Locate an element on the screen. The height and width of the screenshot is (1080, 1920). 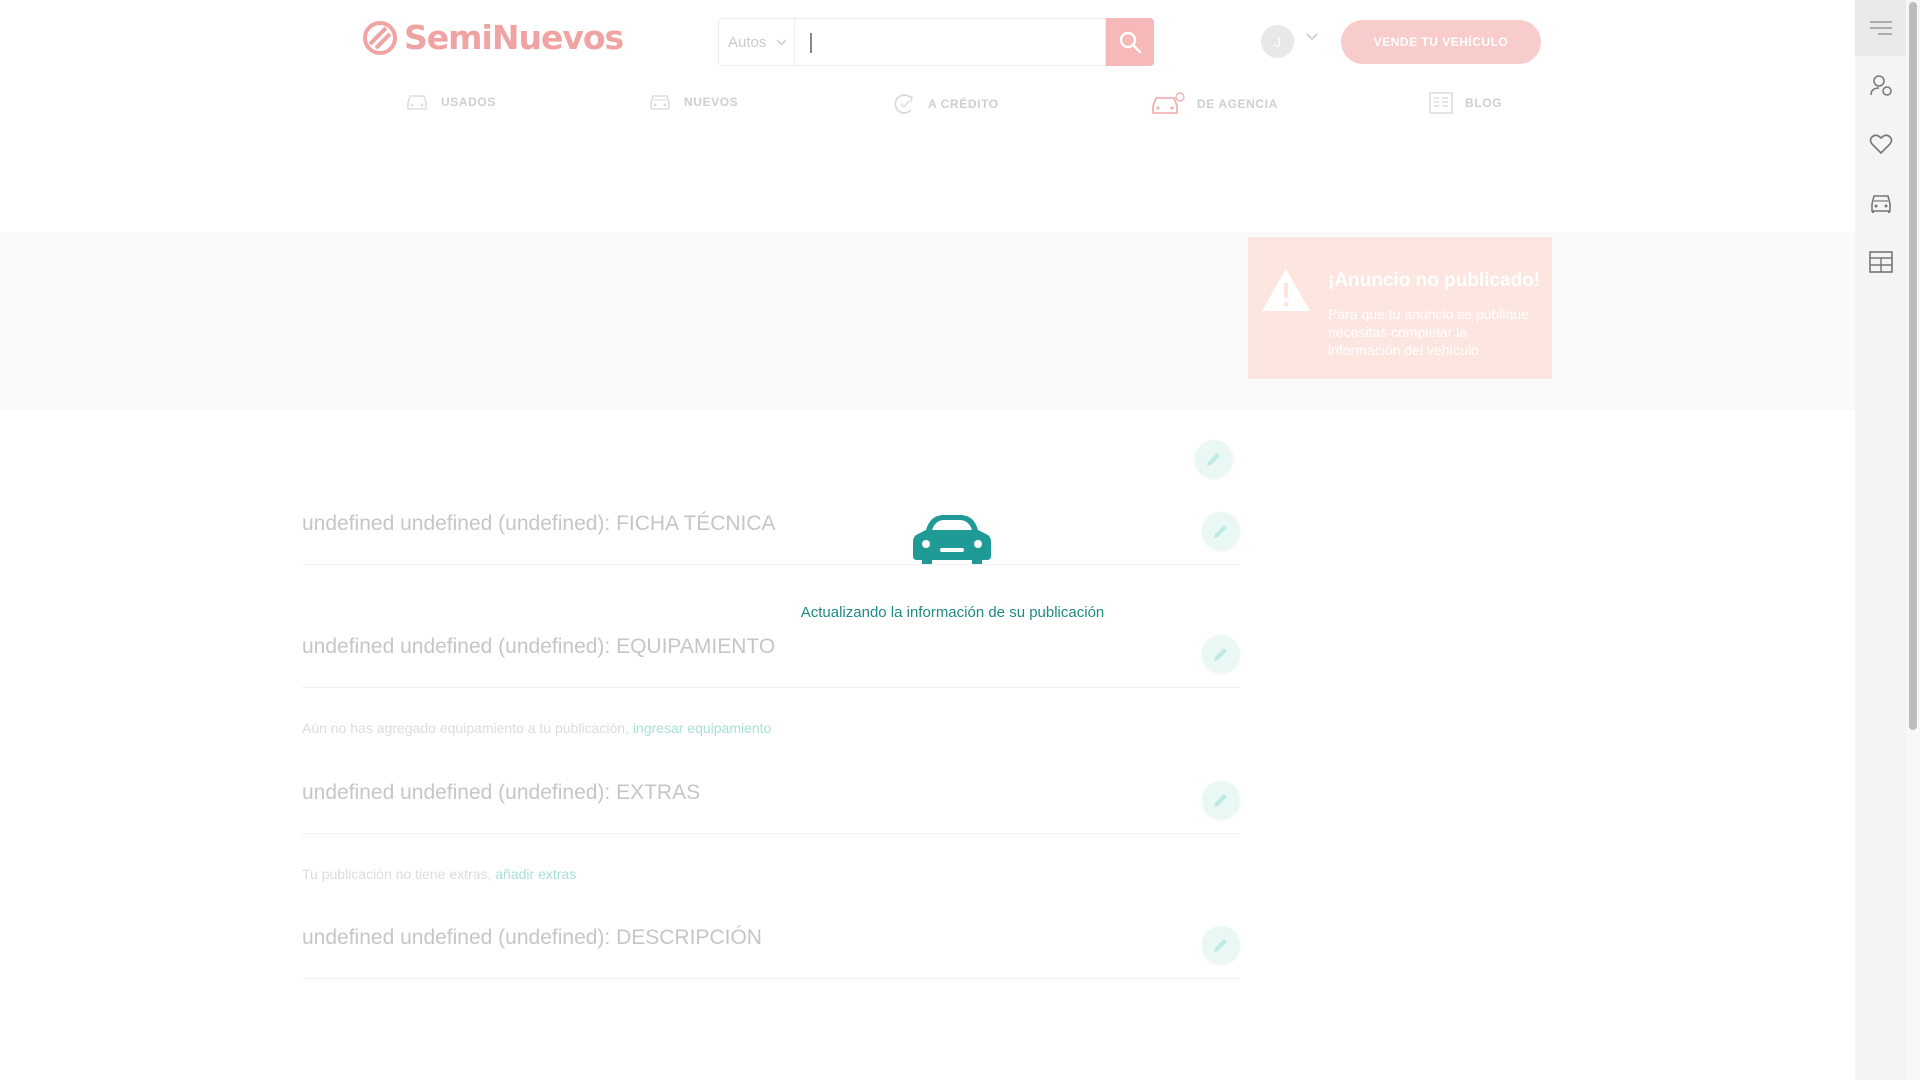
edit-ficha-button is located at coordinates (1221, 531).